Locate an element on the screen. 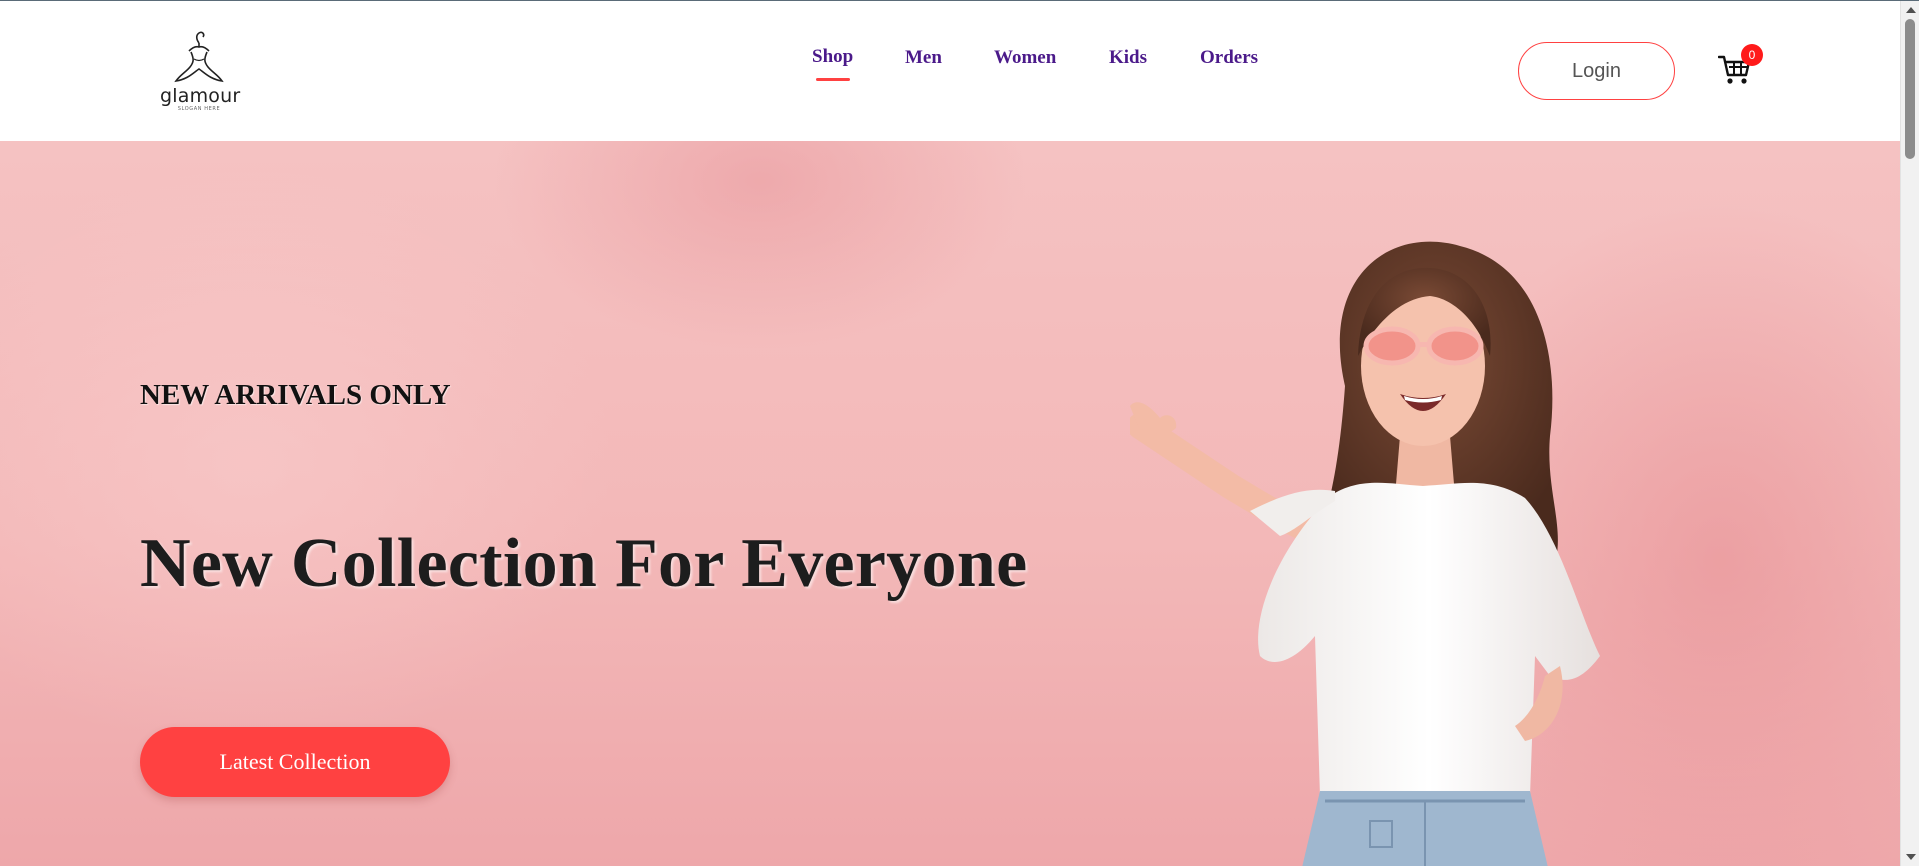 Image resolution: width=1919 pixels, height=866 pixels. logo: glamour SLOGAN HERE is located at coordinates (200, 72).